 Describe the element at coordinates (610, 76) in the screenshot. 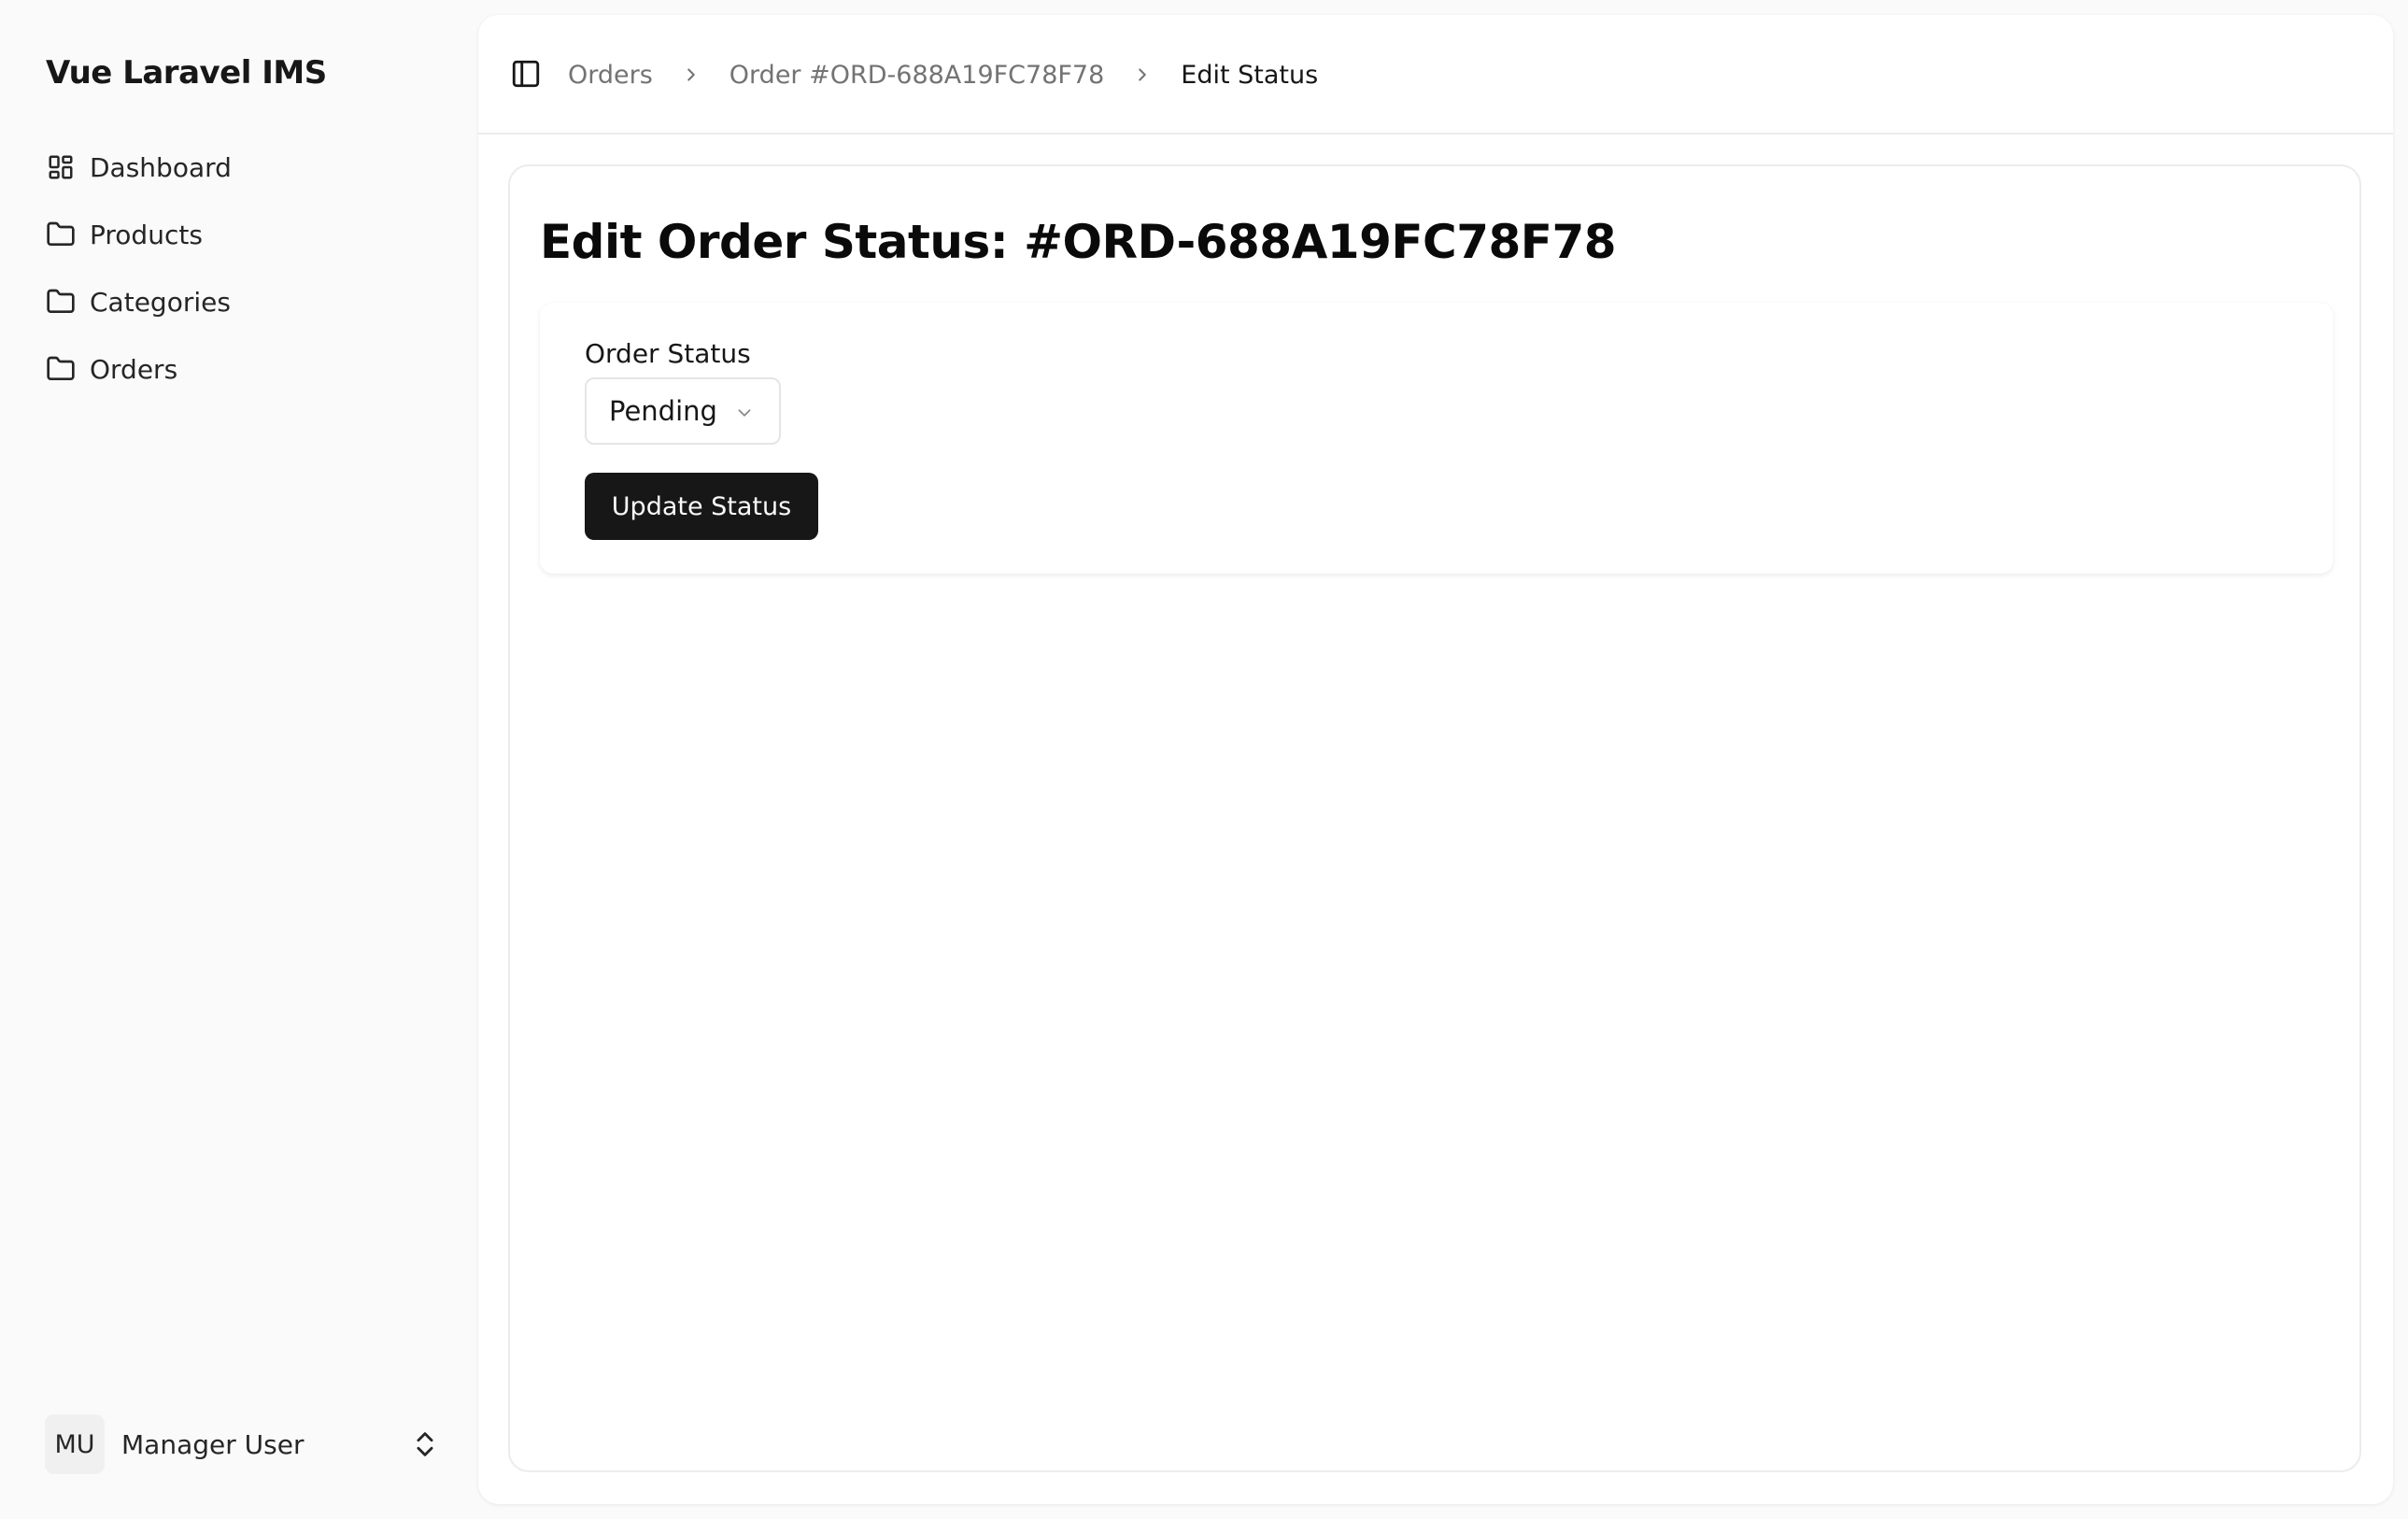

I see `breadcrumb-orders: Orders` at that location.